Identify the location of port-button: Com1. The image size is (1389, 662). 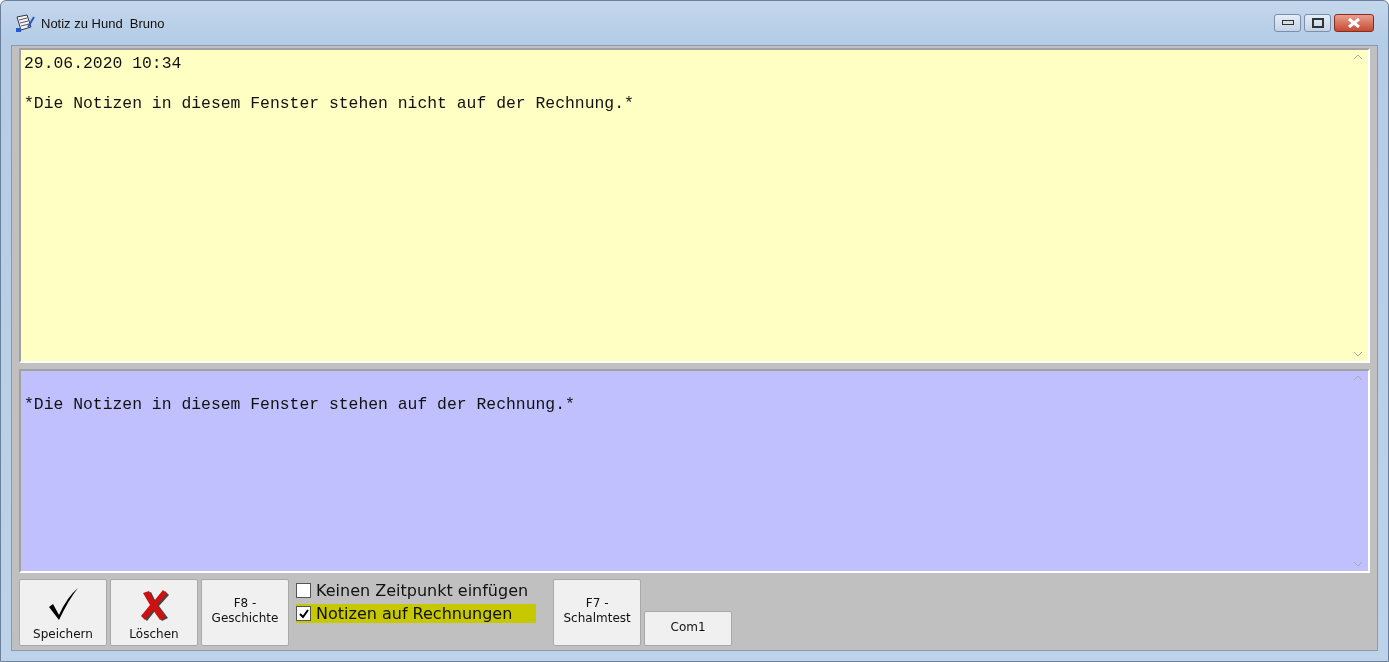
(688, 628).